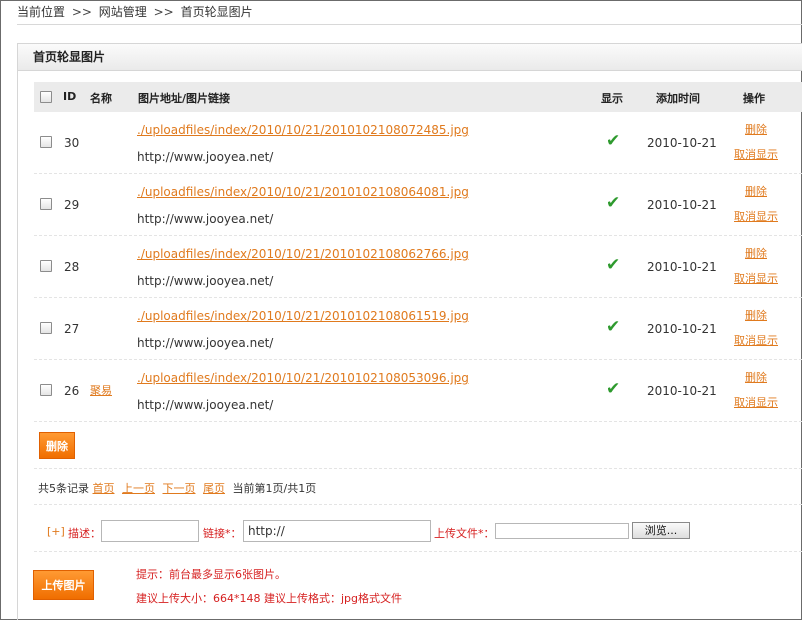 The width and height of the screenshot is (802, 620). Describe the element at coordinates (222, 533) in the screenshot. I see `link-label: 链接*：` at that location.